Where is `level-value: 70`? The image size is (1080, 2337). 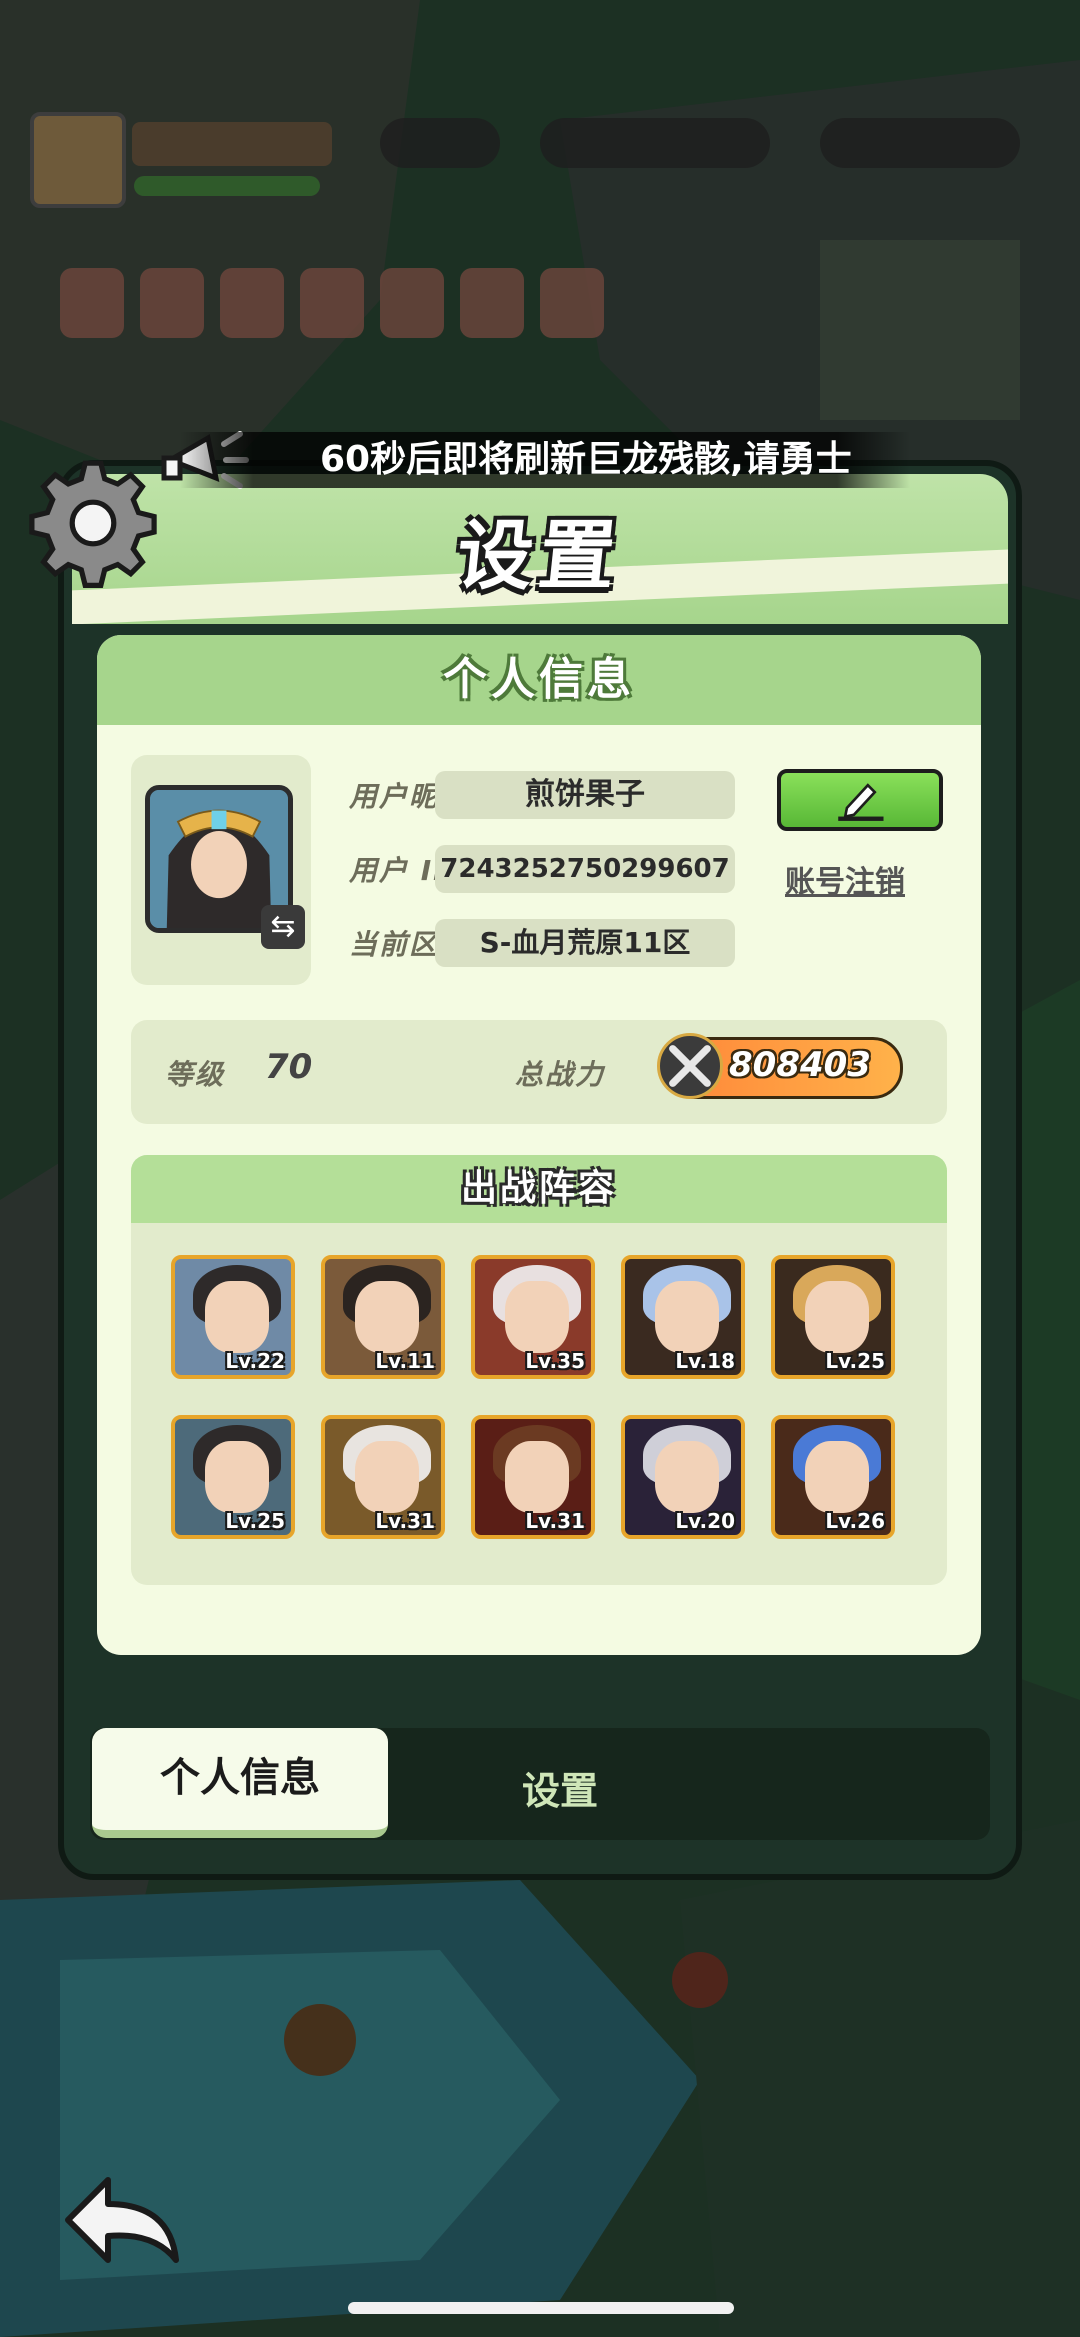 level-value: 70 is located at coordinates (289, 1067).